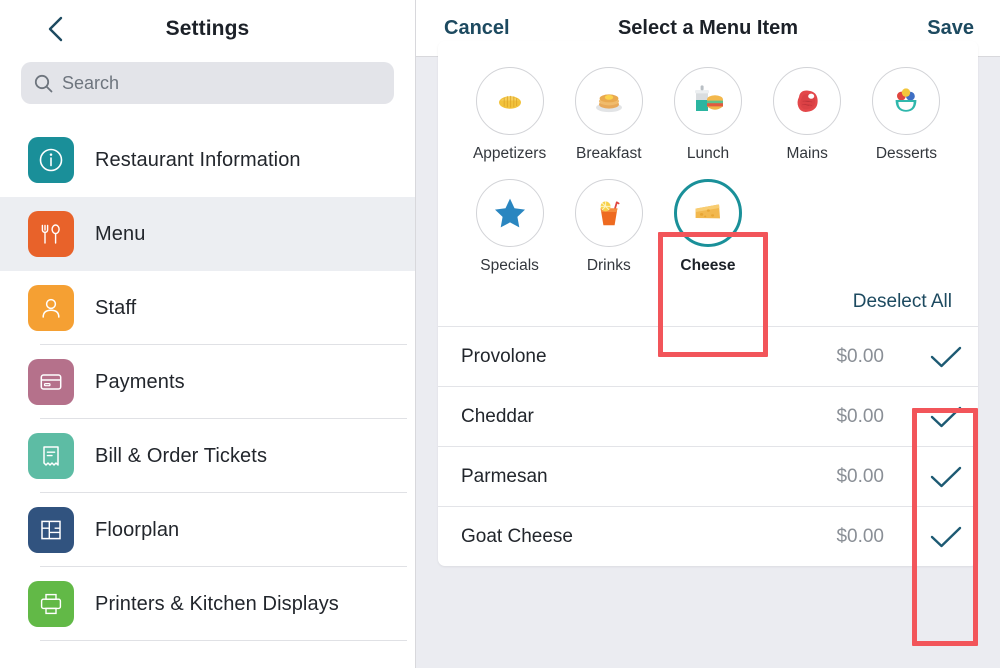 The height and width of the screenshot is (668, 1000). I want to click on sidebar-item-staff: Staff, so click(207, 308).